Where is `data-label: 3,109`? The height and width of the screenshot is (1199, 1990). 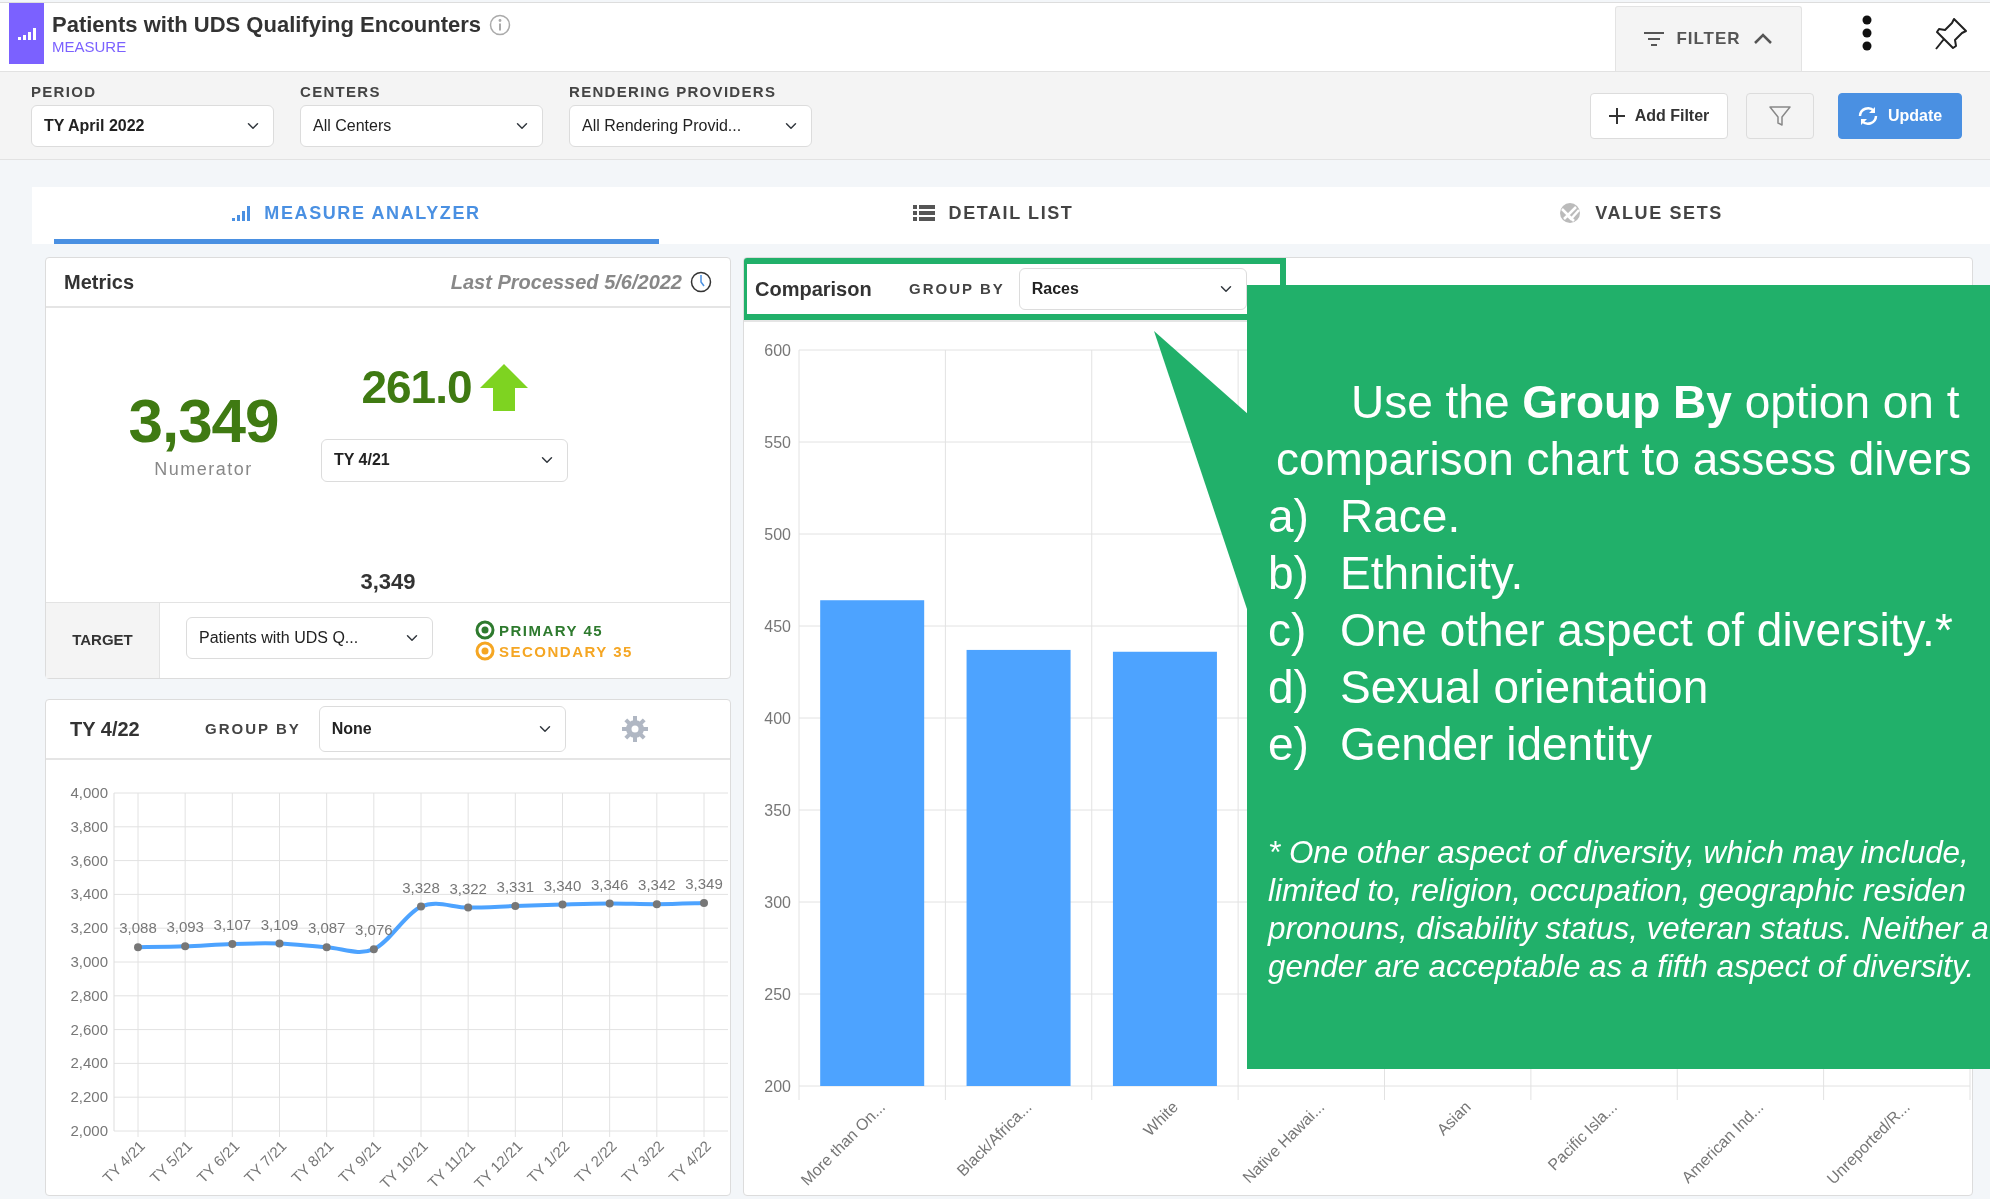 data-label: 3,109 is located at coordinates (279, 924).